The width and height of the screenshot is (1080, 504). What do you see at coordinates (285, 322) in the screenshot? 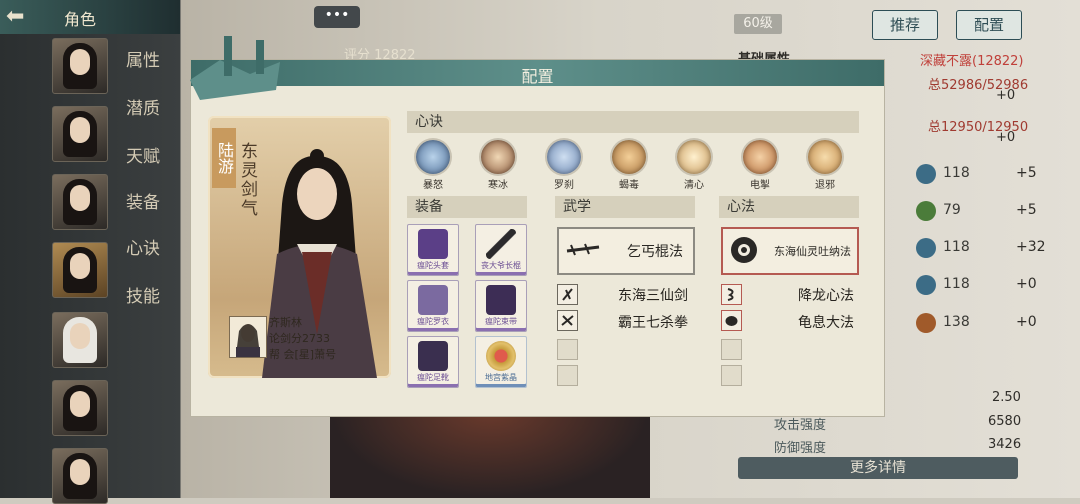
I see `player-name: 齐斯林` at bounding box center [285, 322].